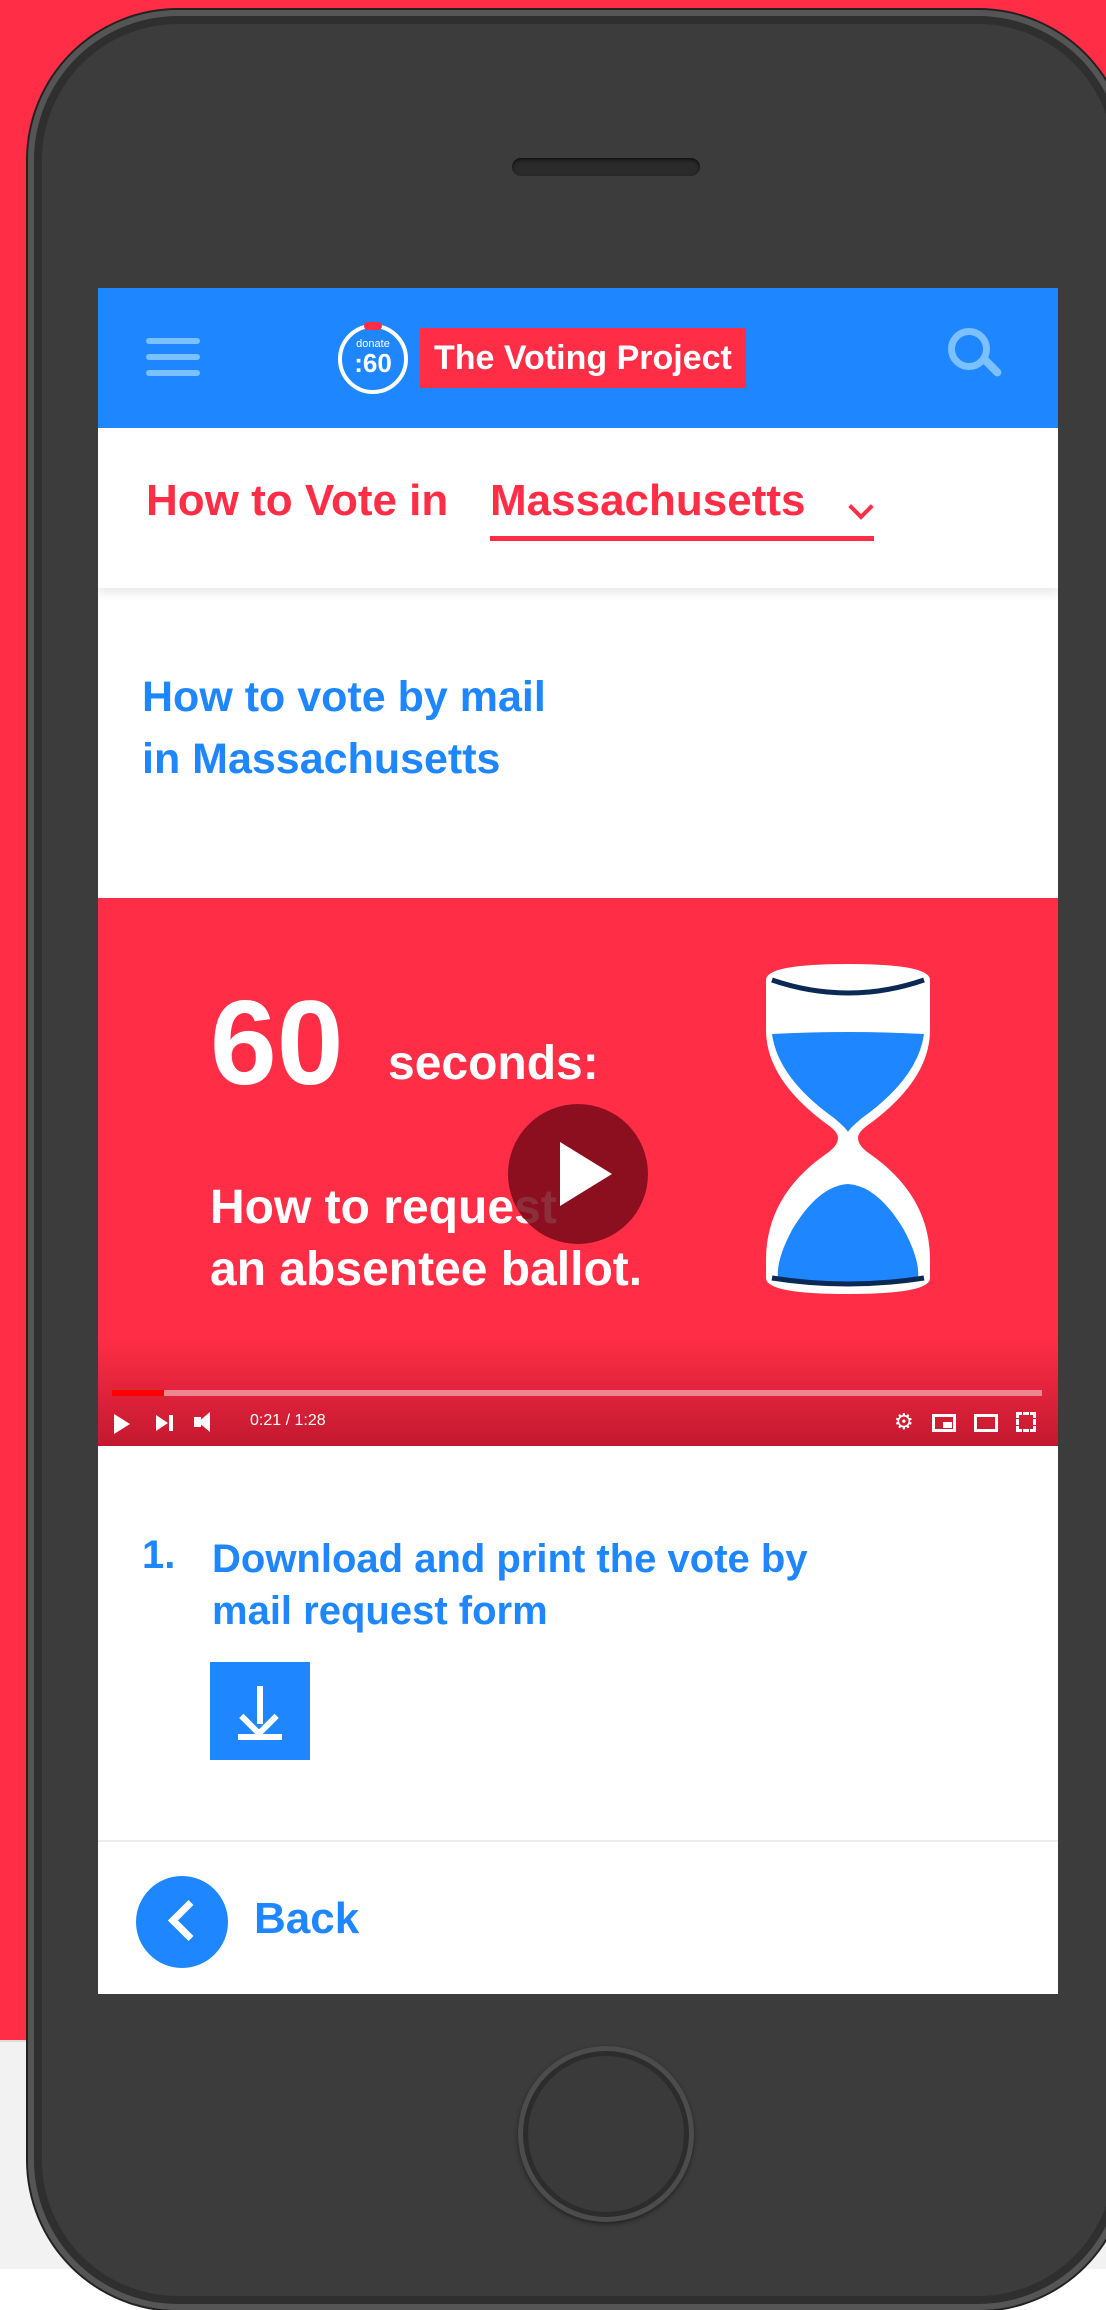  I want to click on menu-icon, so click(173, 357).